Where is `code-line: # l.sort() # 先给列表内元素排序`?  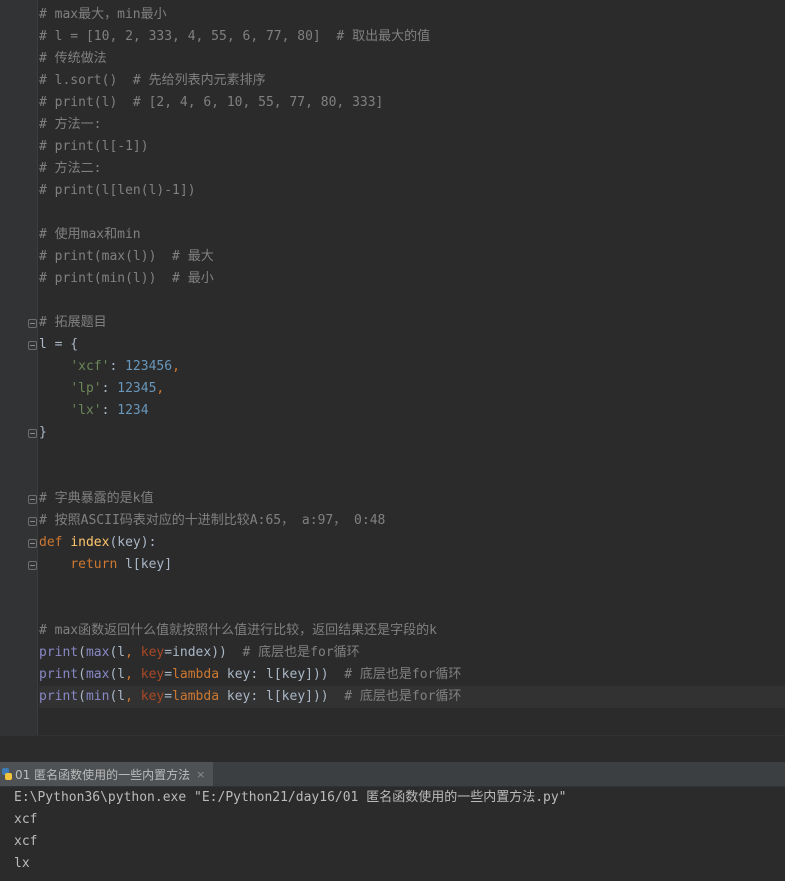 code-line: # l.sort() # 先给列表内元素排序 is located at coordinates (412, 81).